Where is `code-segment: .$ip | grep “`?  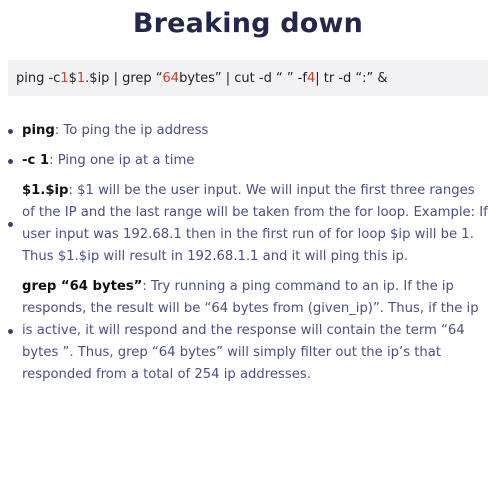
code-segment: .$ip | grep “ is located at coordinates (124, 78).